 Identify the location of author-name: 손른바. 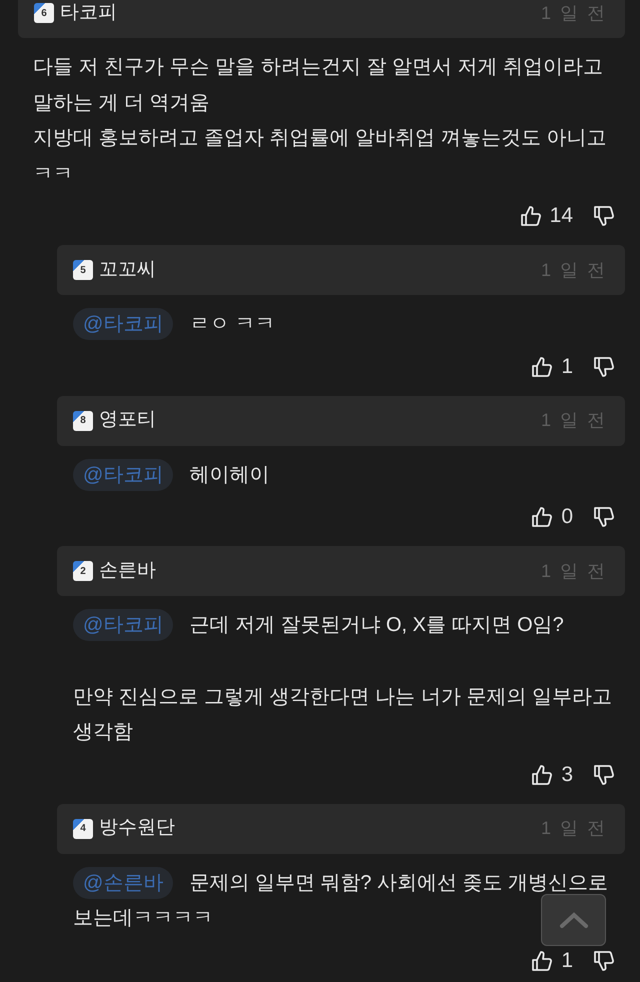
(127, 571).